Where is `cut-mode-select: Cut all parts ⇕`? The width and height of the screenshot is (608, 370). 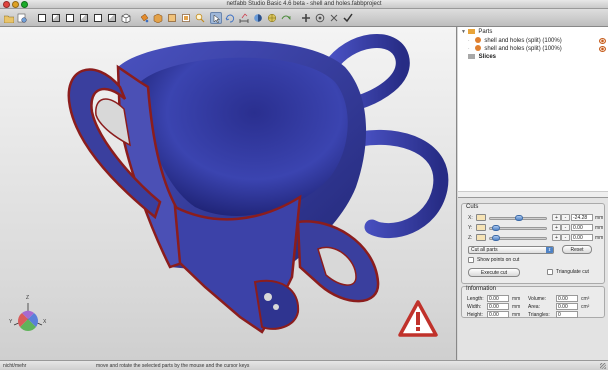 cut-mode-select: Cut all parts ⇕ is located at coordinates (511, 250).